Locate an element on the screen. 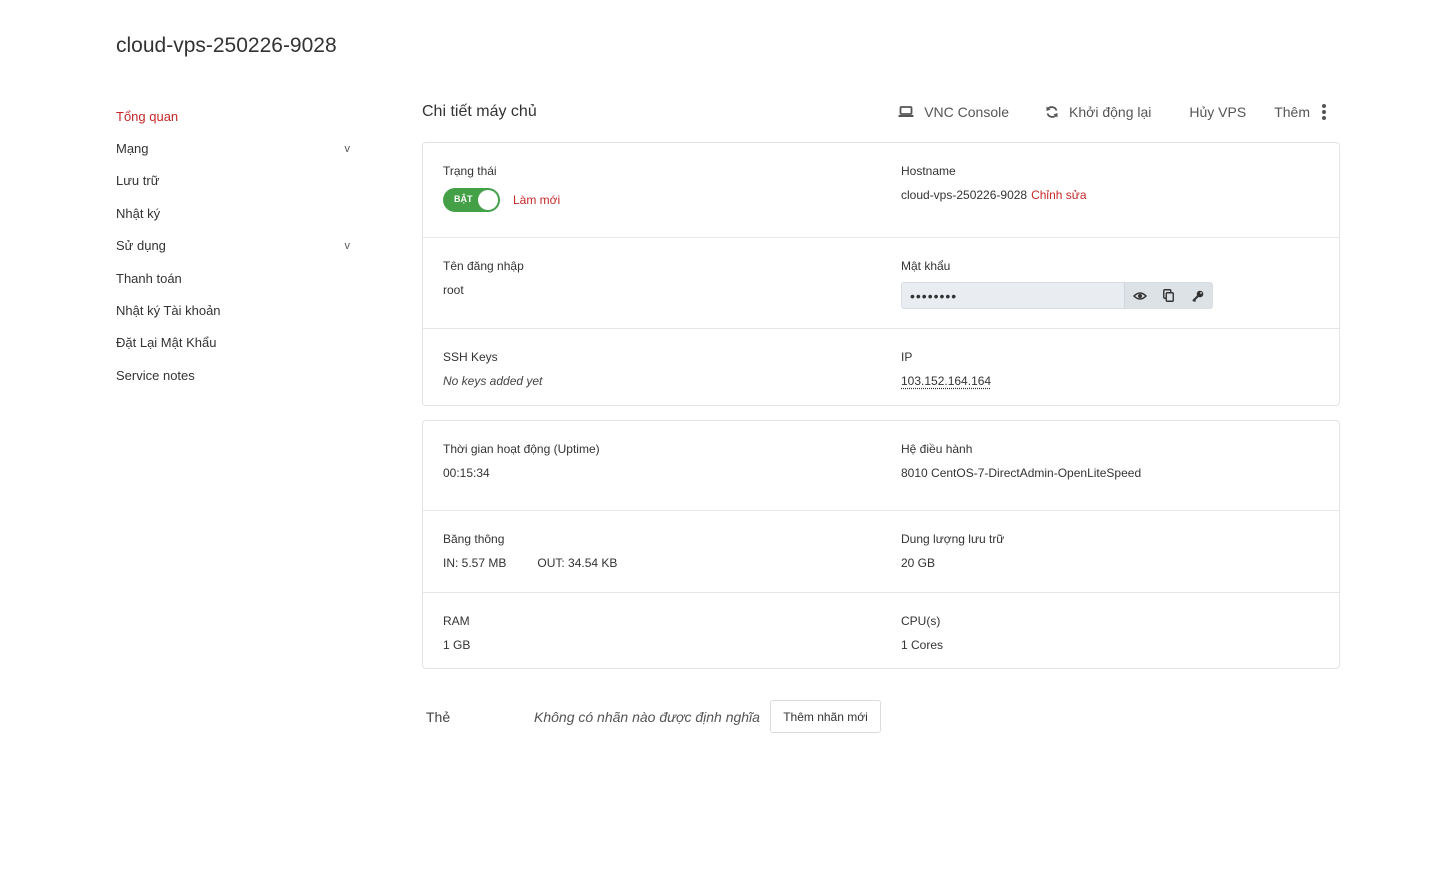  sidebar-item-label: Thanh toán is located at coordinates (149, 278).